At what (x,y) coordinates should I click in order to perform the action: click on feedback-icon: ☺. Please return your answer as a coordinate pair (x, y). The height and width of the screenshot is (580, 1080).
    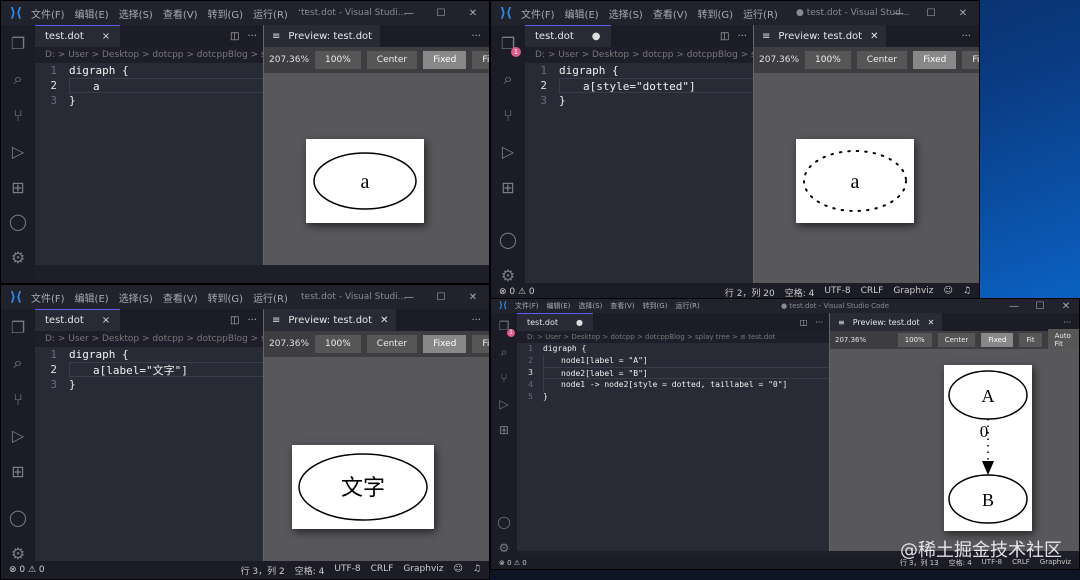
    Looking at the image, I should click on (948, 292).